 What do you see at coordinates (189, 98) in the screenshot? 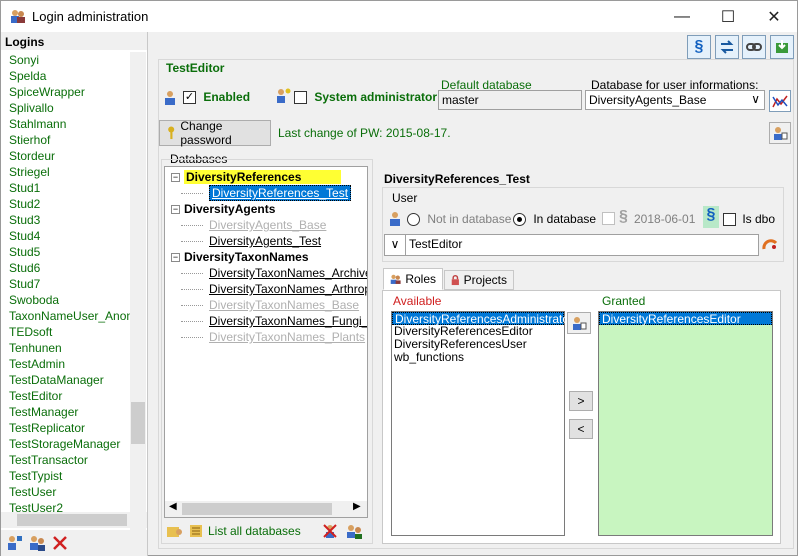
I see `enabled-checkbox: ✓` at bounding box center [189, 98].